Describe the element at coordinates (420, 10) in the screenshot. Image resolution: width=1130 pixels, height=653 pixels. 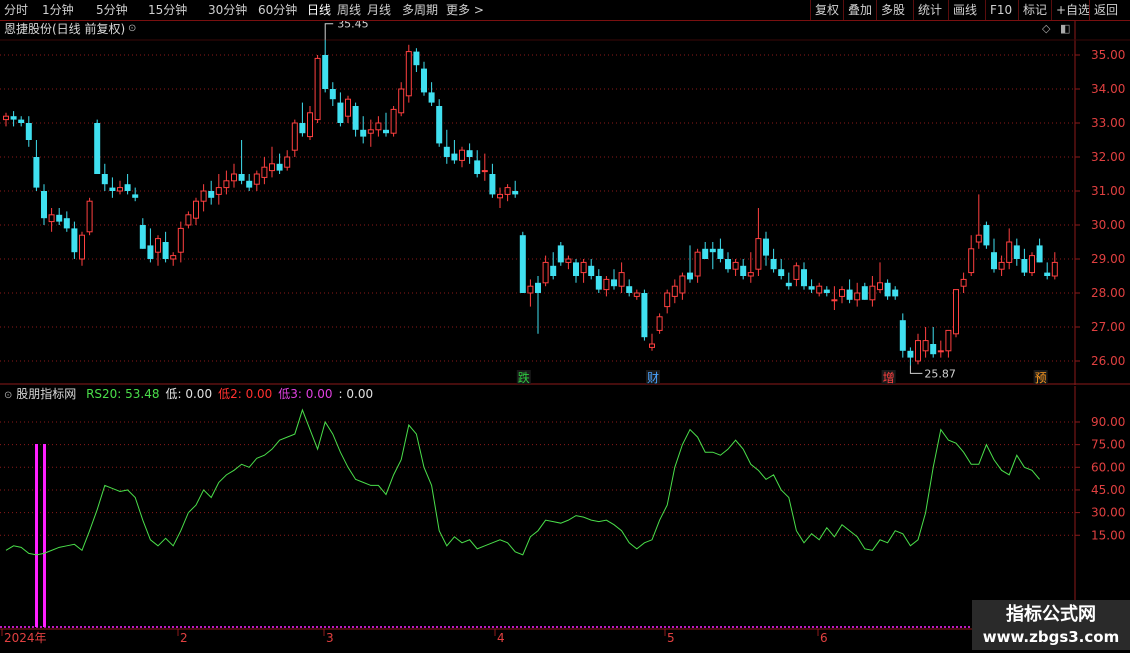
I see `toolbar-tab-9: 多周期` at that location.